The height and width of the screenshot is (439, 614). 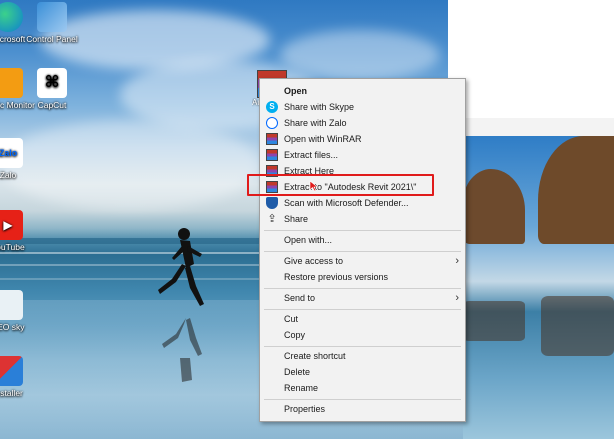 What do you see at coordinates (362, 91) in the screenshot?
I see `menu-item-open: Open` at bounding box center [362, 91].